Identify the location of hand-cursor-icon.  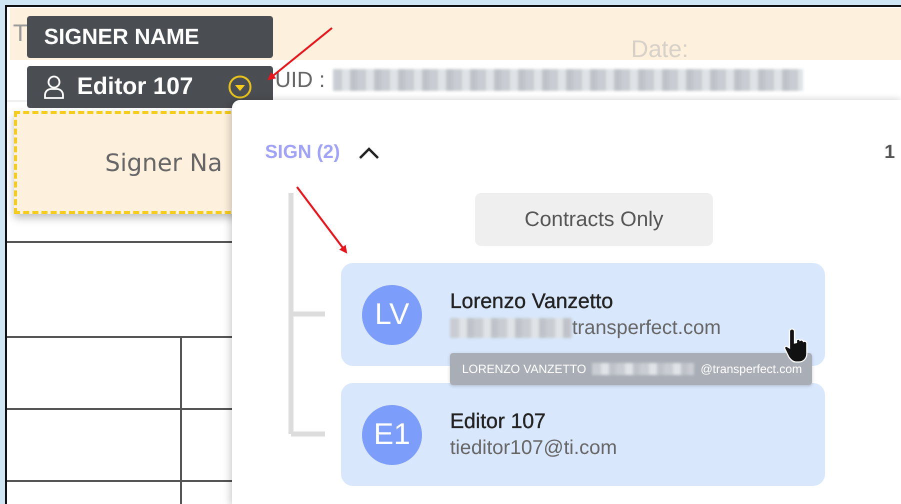
(797, 345).